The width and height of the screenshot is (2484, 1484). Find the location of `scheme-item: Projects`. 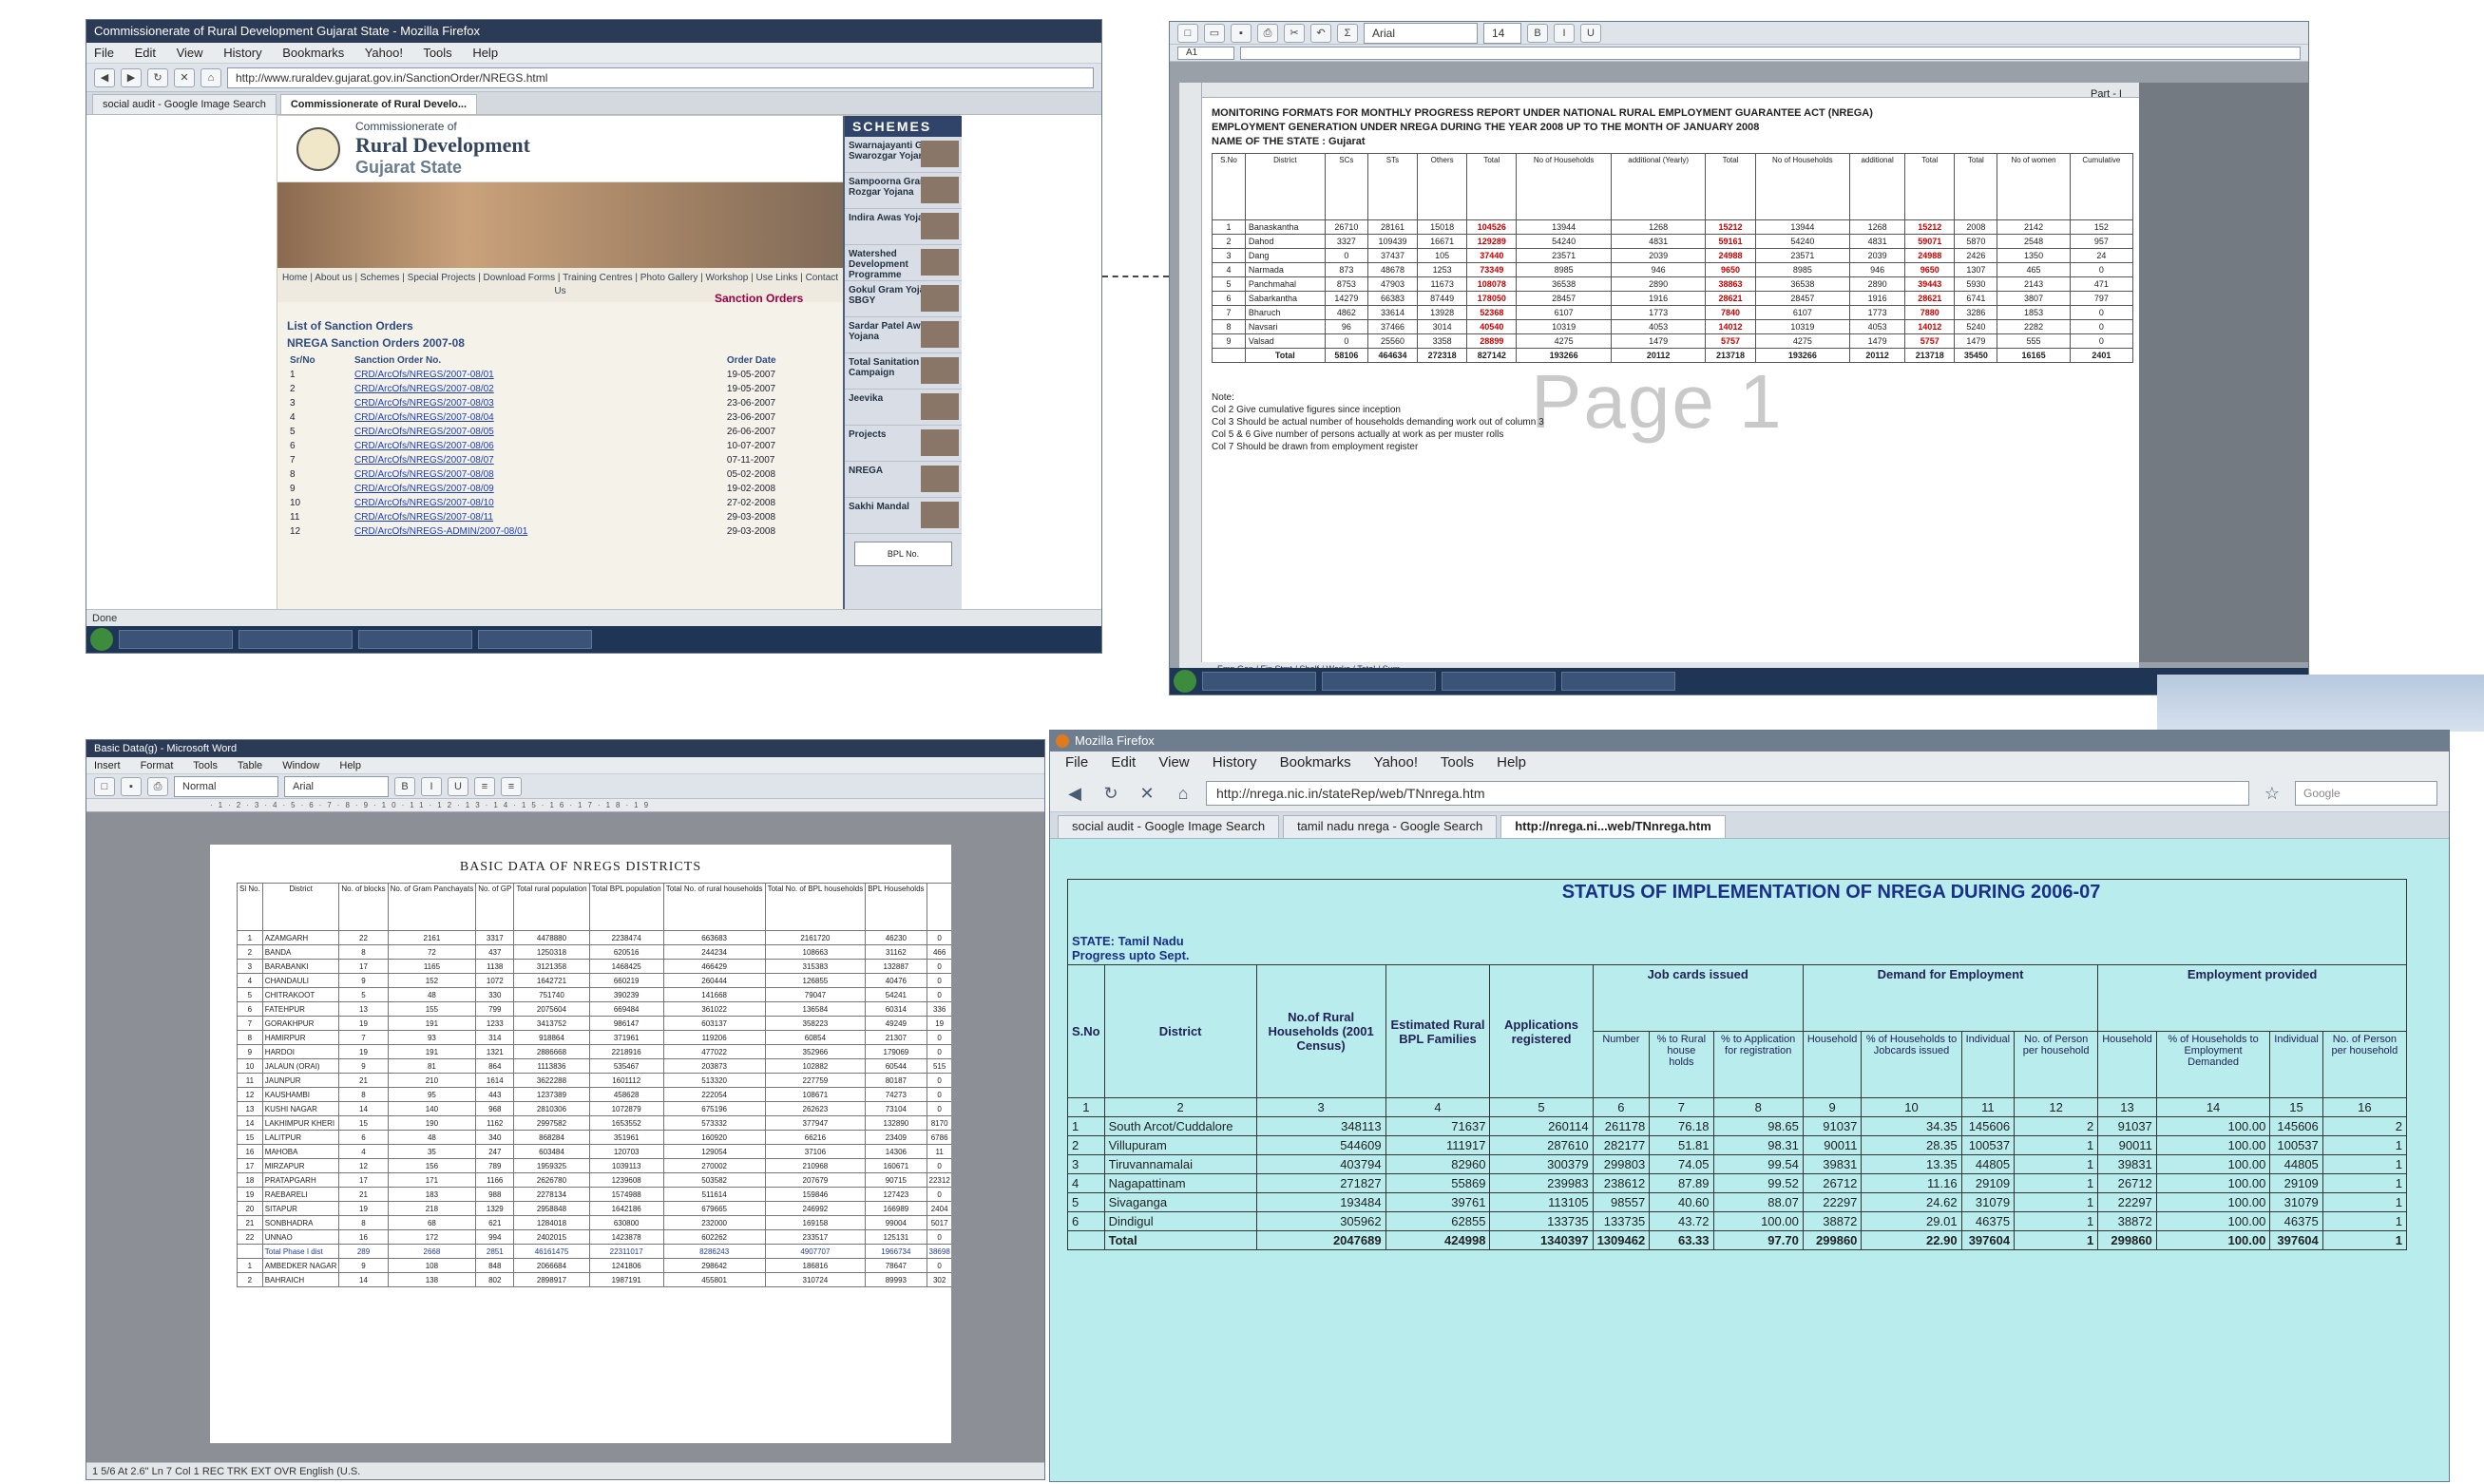

scheme-item: Projects is located at coordinates (903, 444).